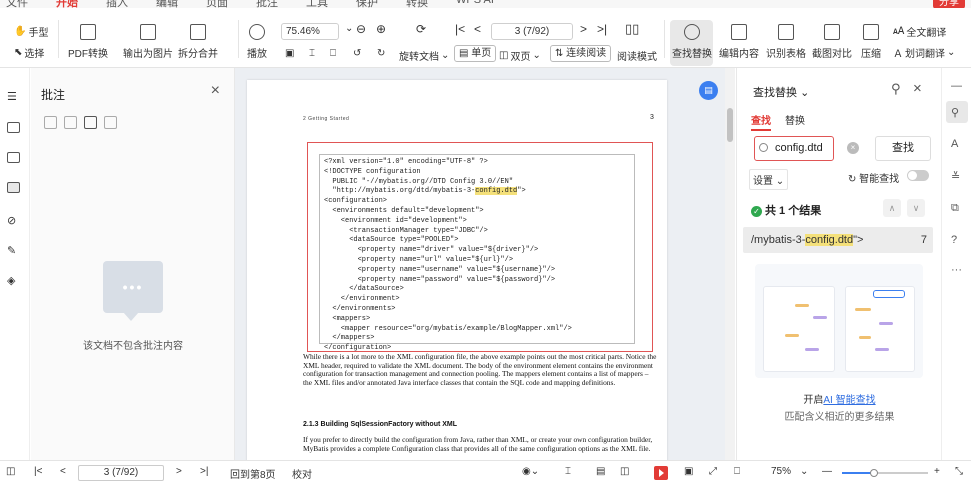 The image size is (971, 484). I want to click on zoom-slider, so click(885, 473).